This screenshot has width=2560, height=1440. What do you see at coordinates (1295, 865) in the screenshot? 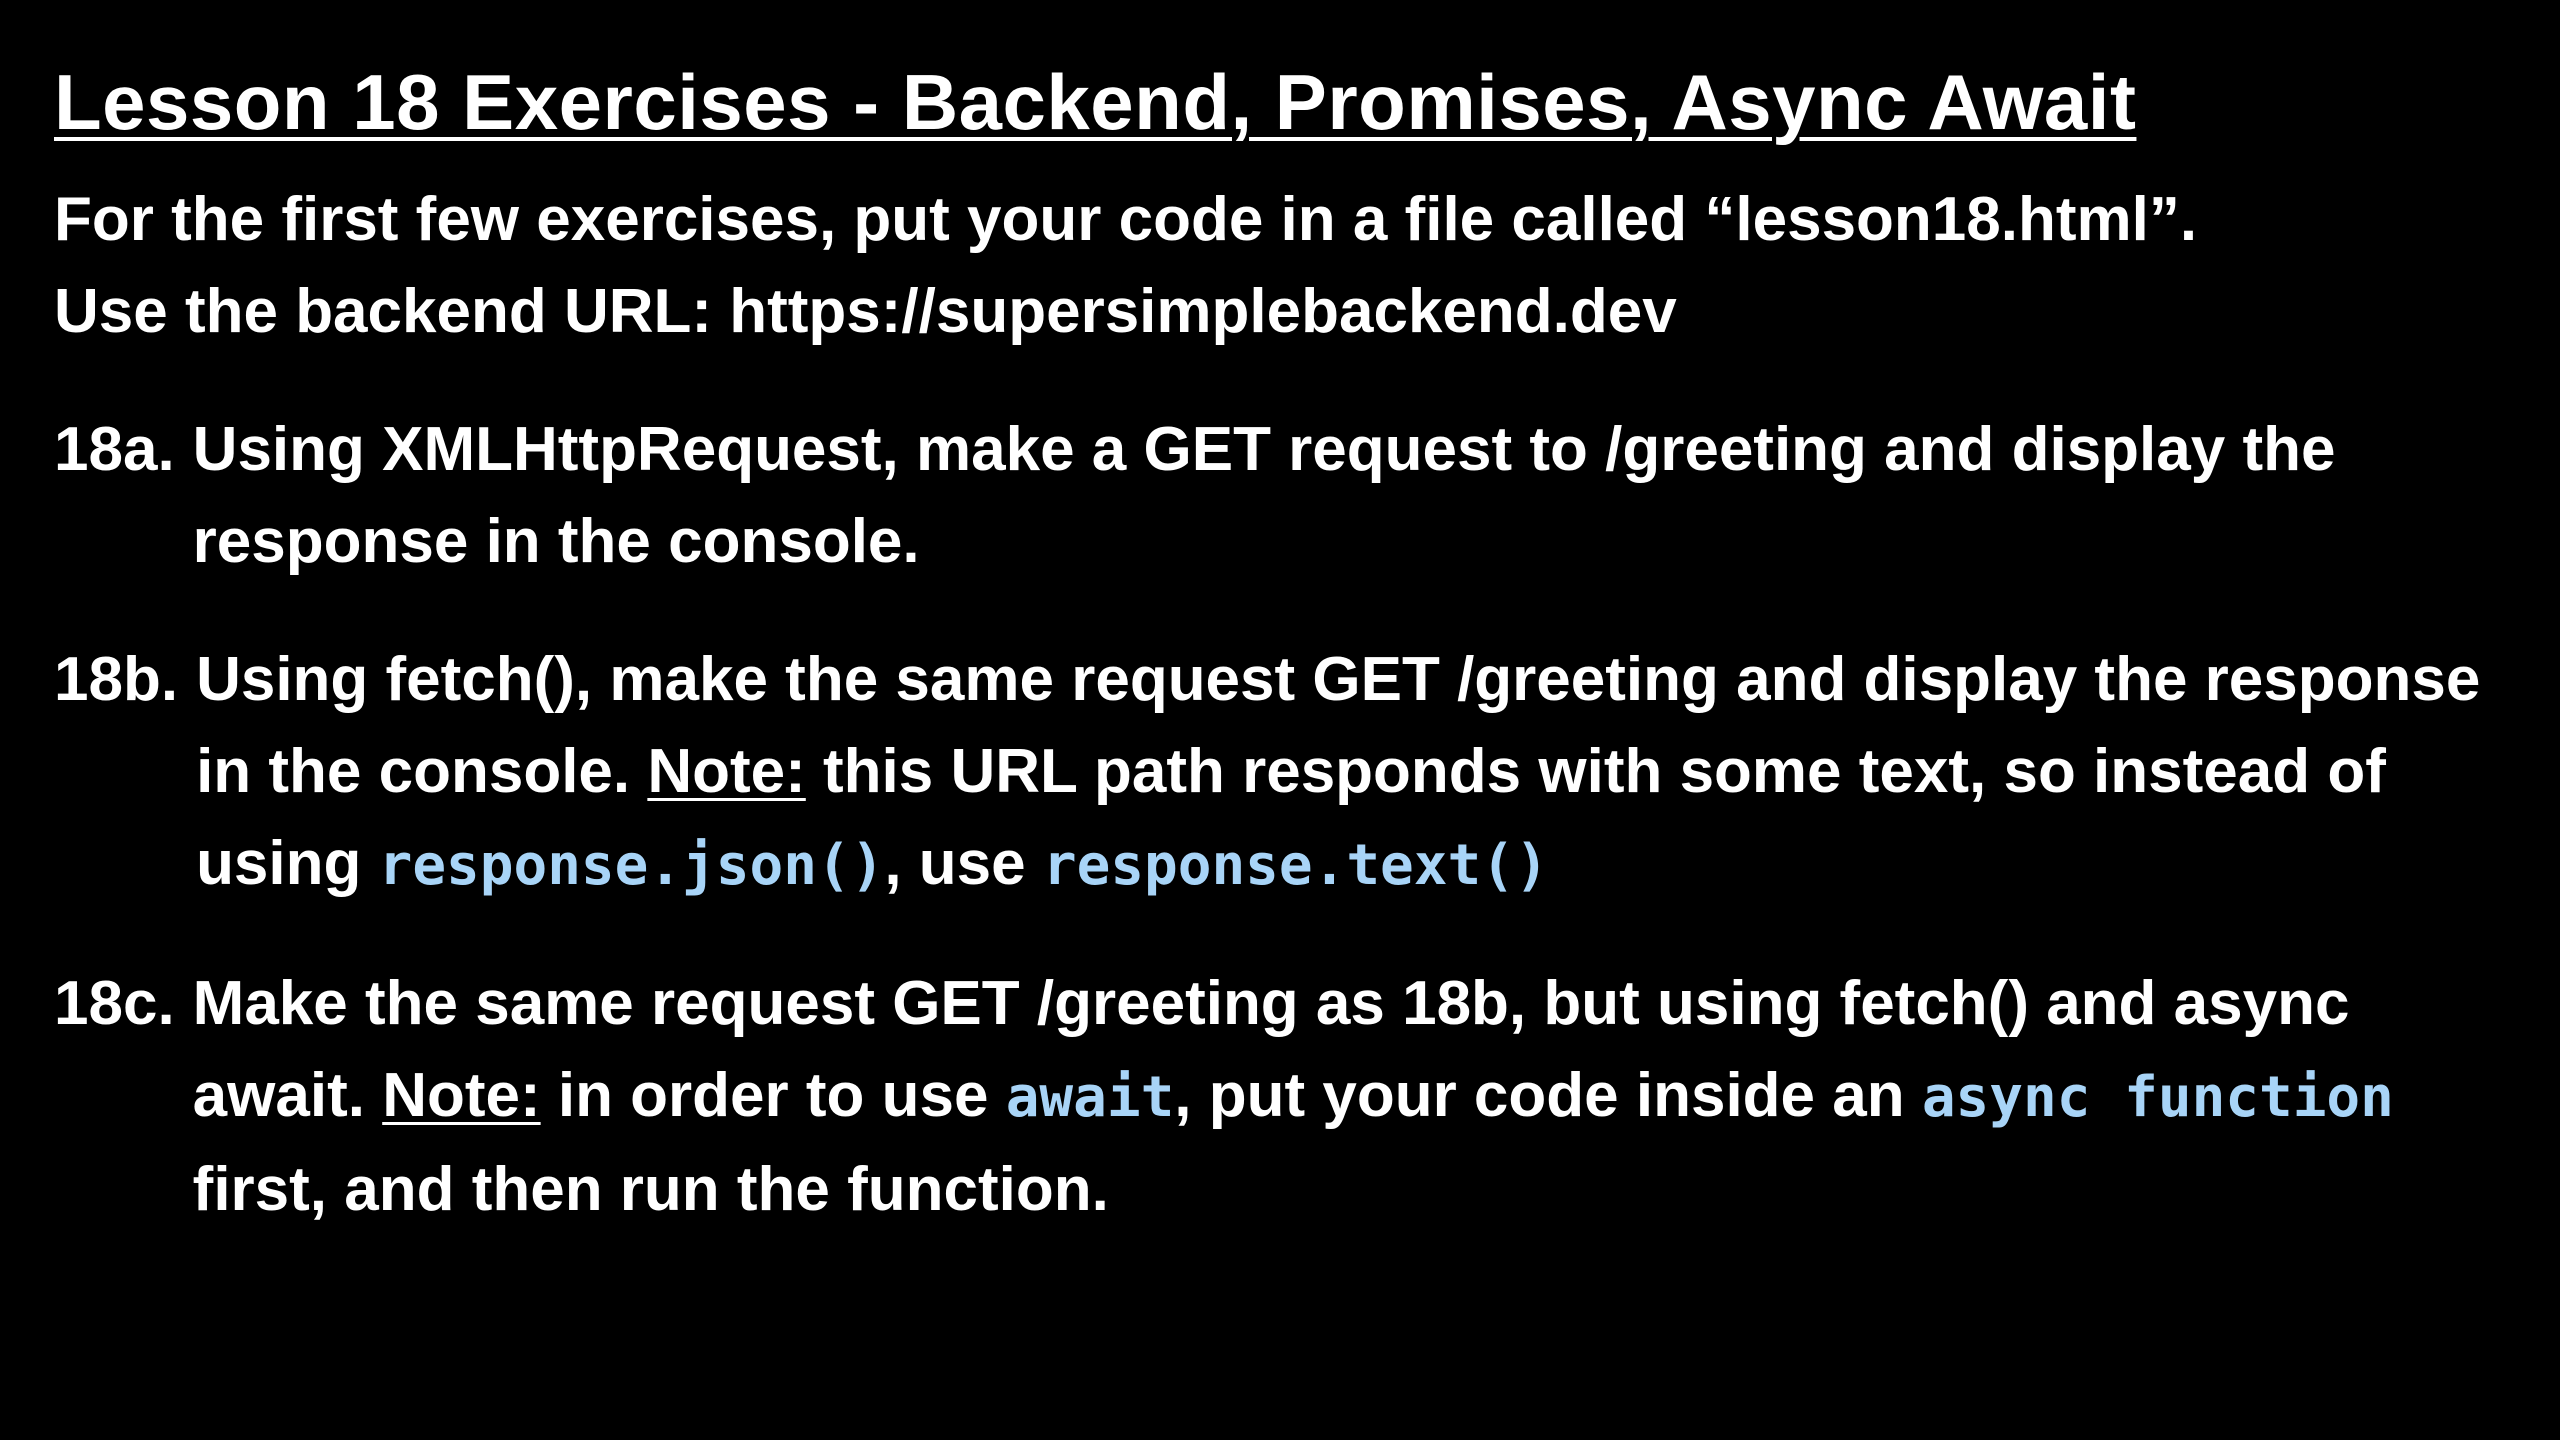
I see `code-response-text: response.text()` at bounding box center [1295, 865].